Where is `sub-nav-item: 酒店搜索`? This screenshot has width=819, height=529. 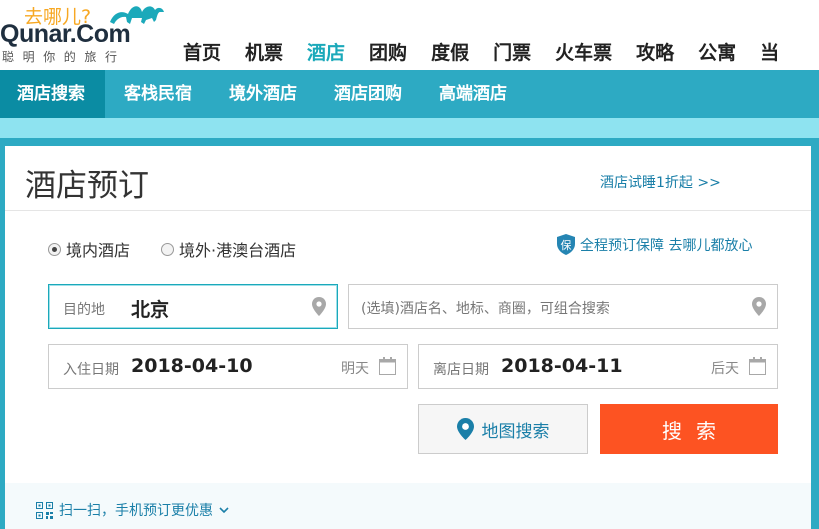 sub-nav-item: 酒店搜索 is located at coordinates (52, 94).